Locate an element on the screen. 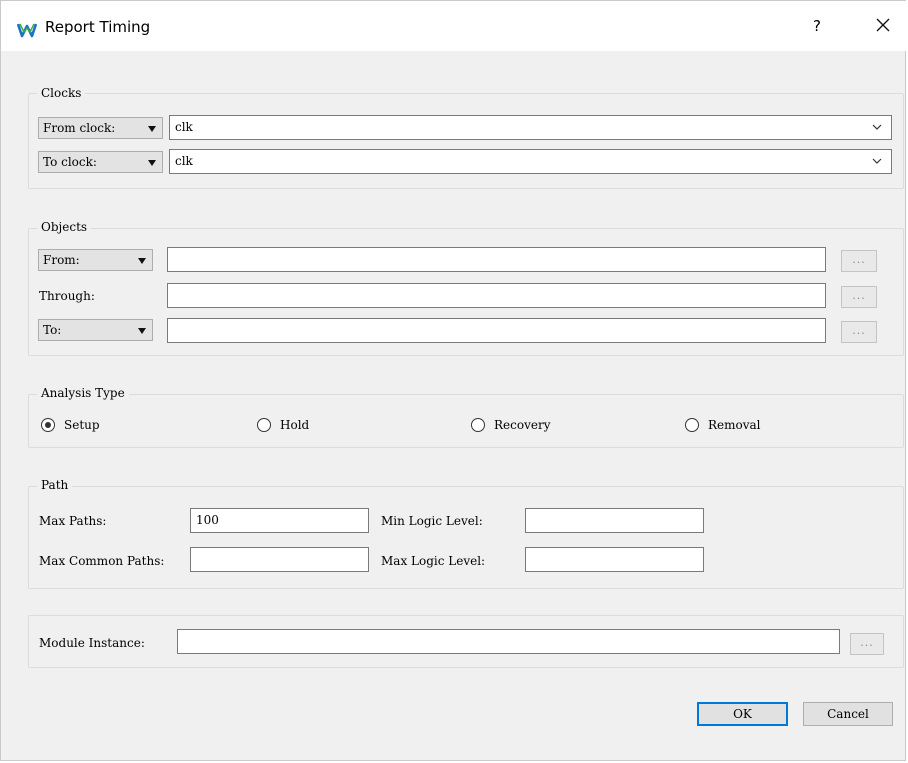 This screenshot has width=908, height=763. from-object-type-dropdown: From: is located at coordinates (95, 260).